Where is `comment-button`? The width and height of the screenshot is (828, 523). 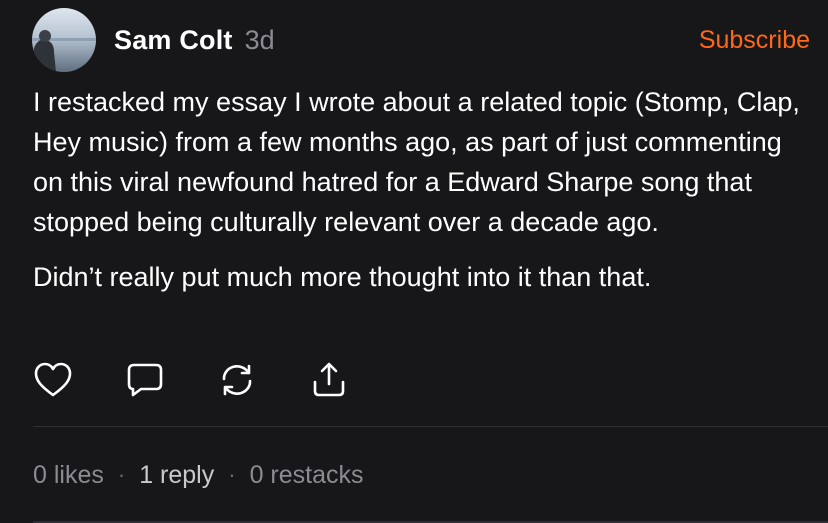
comment-button is located at coordinates (145, 380).